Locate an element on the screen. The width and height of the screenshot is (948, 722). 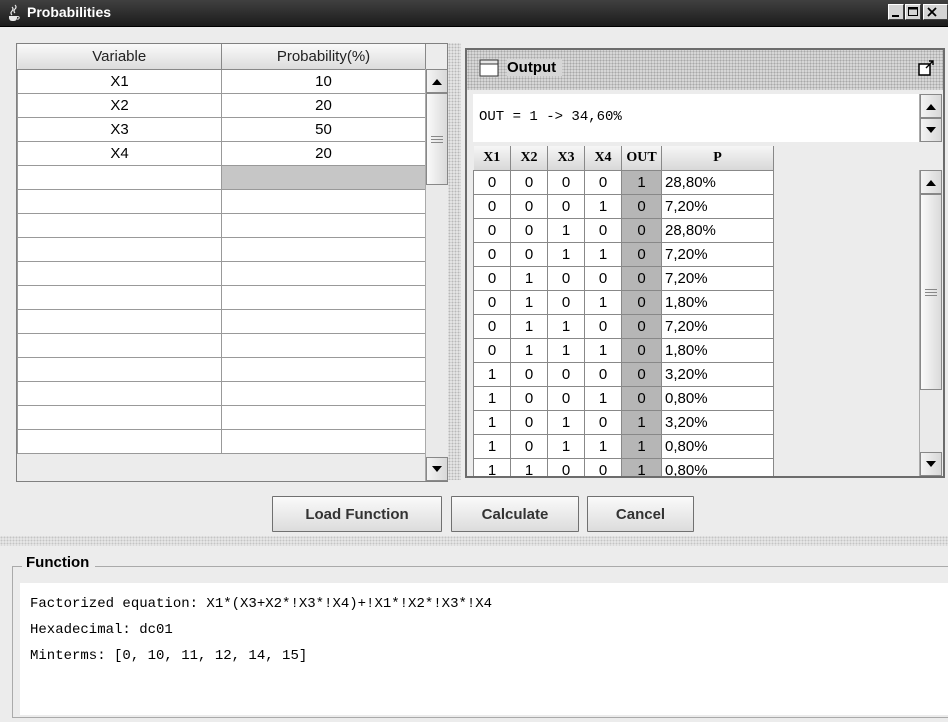
maximize-button is located at coordinates (913, 12).